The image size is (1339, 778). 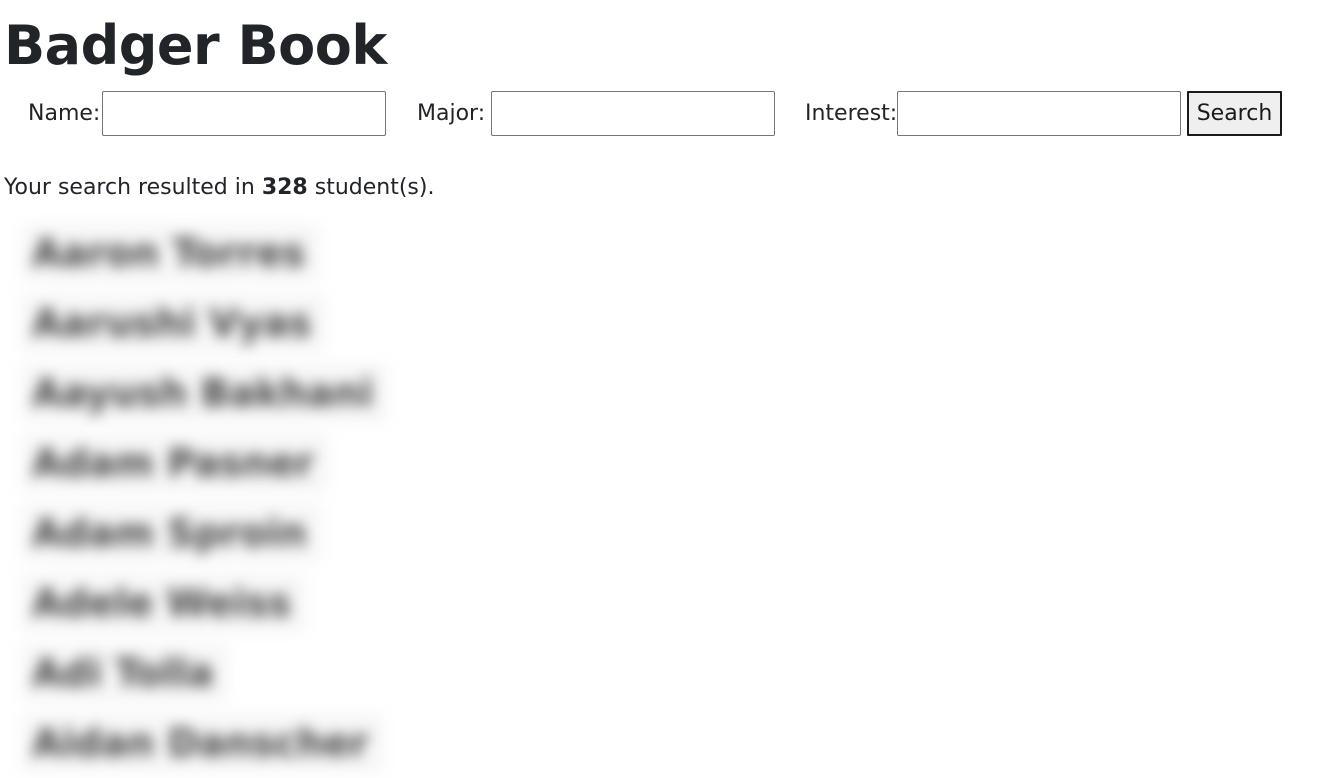 I want to click on list-item: Adam Pasner, so click(x=204, y=469).